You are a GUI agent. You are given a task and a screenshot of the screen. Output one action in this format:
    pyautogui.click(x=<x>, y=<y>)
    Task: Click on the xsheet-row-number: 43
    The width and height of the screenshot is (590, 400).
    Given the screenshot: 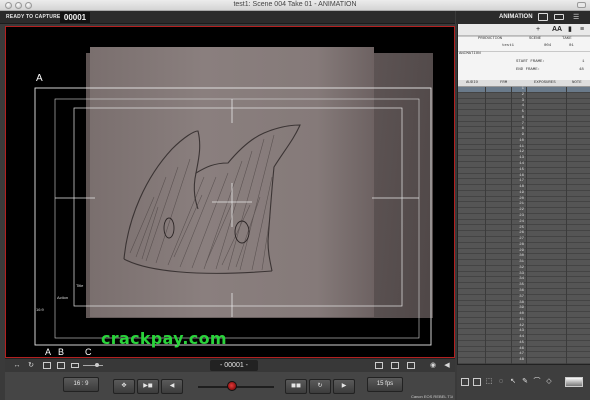 What is the action you would take?
    pyautogui.click(x=521, y=331)
    